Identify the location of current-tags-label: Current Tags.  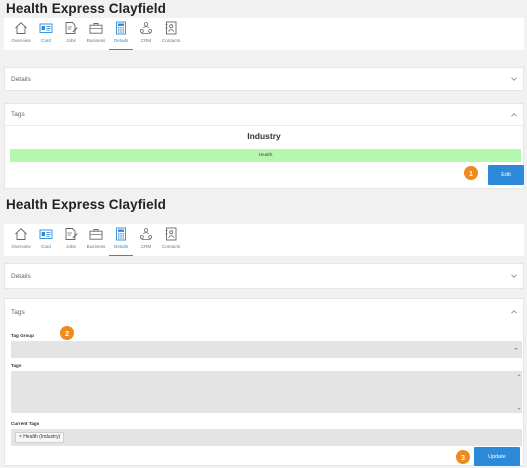
(25, 423).